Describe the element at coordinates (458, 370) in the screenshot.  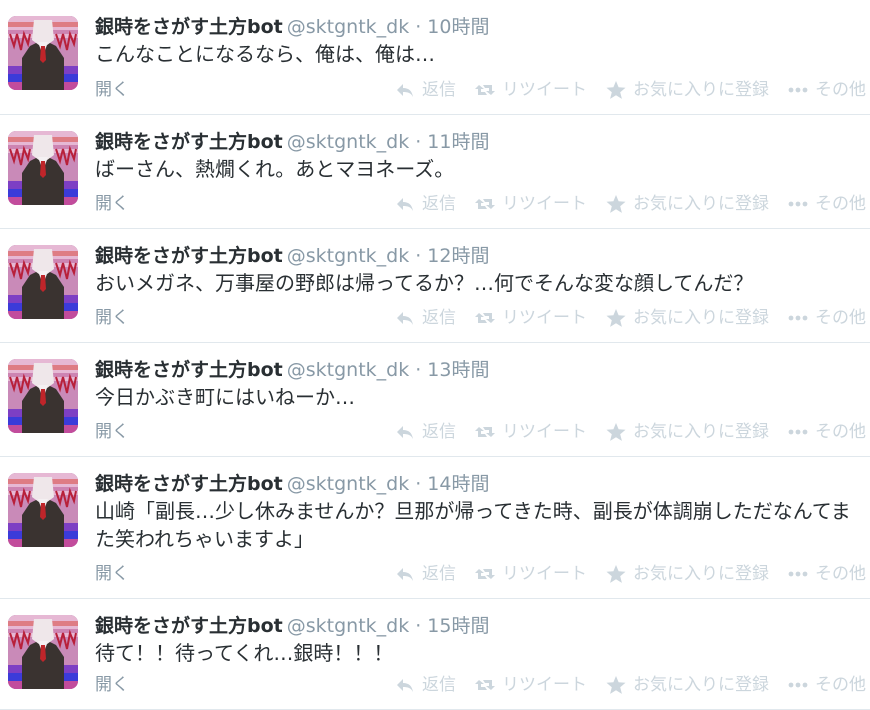
I see `tweet-time: 13時間` at that location.